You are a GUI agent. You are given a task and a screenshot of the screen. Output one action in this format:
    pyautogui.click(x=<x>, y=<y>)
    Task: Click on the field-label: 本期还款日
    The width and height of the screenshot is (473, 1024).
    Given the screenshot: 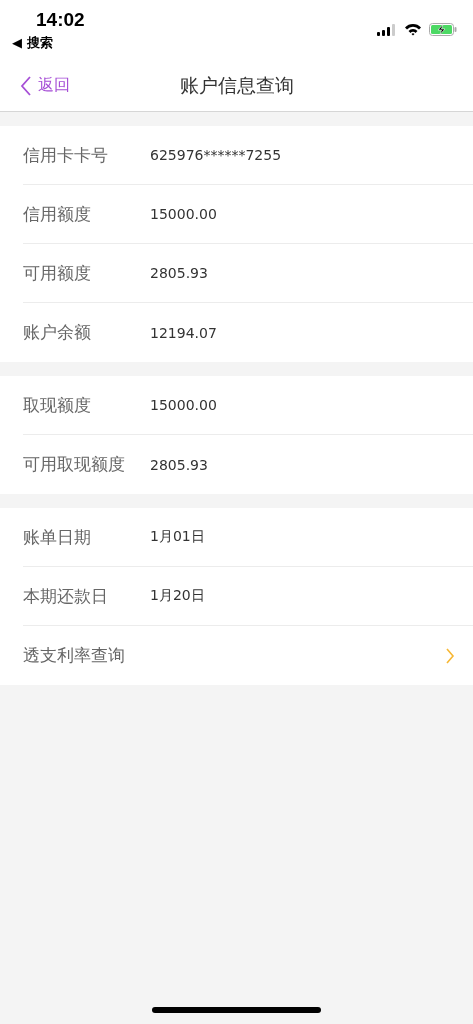 What is the action you would take?
    pyautogui.click(x=66, y=596)
    